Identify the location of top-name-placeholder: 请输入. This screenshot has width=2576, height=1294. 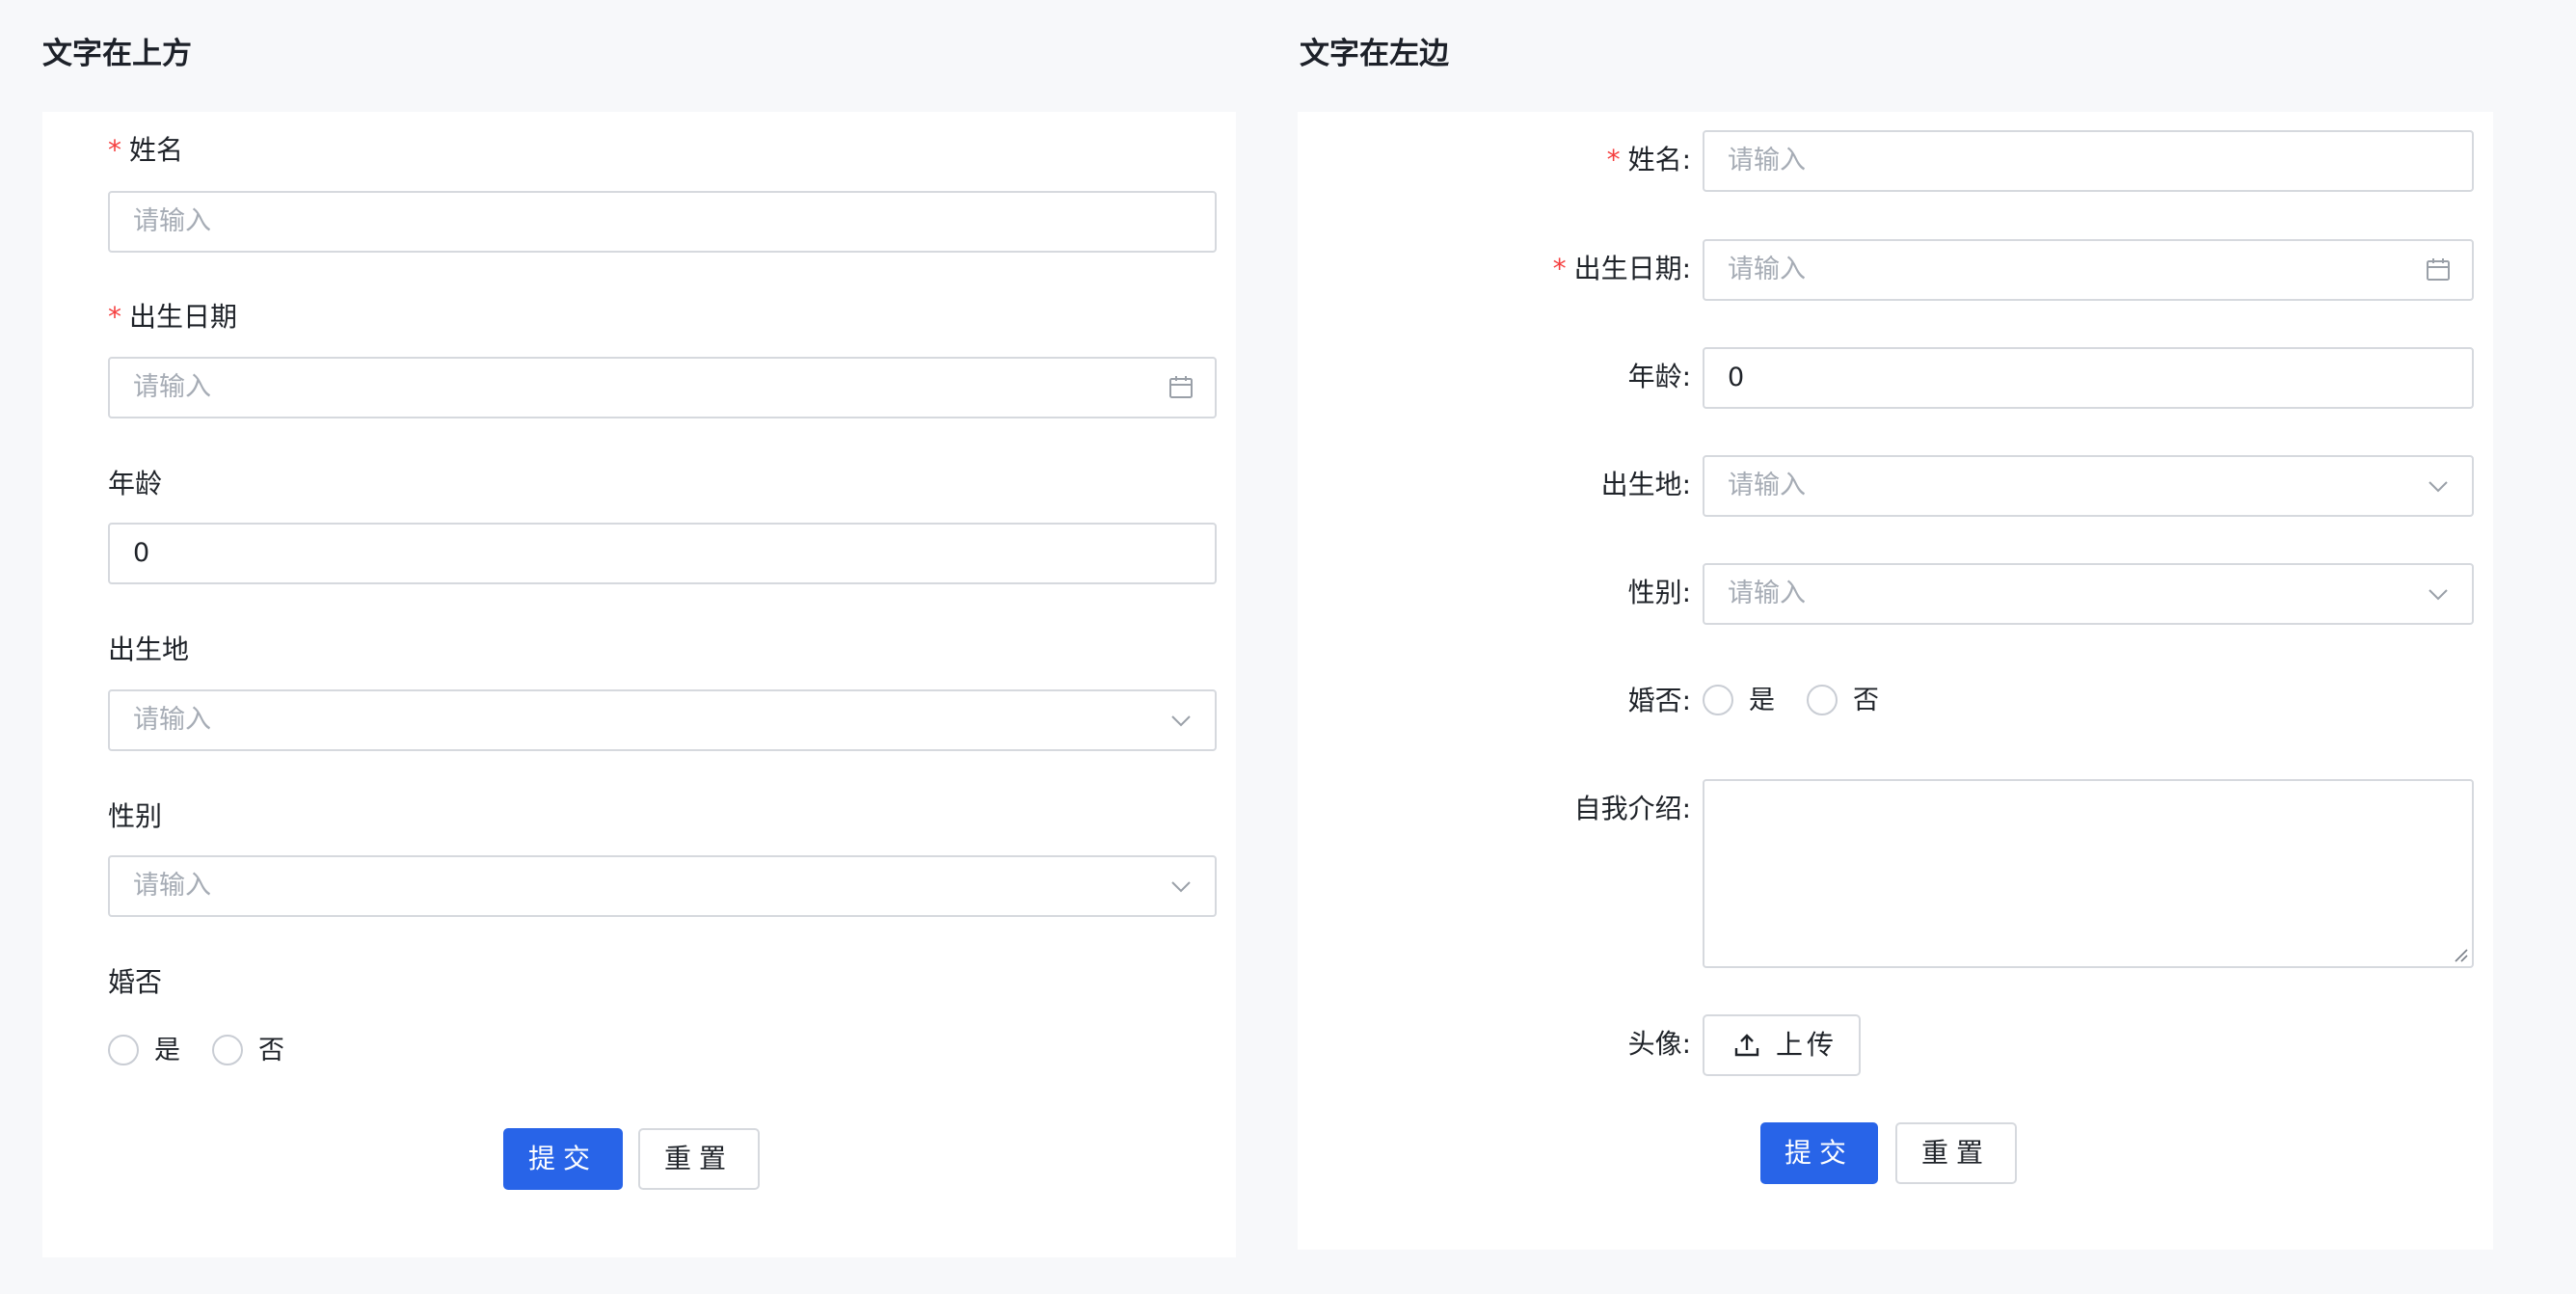
(172, 221).